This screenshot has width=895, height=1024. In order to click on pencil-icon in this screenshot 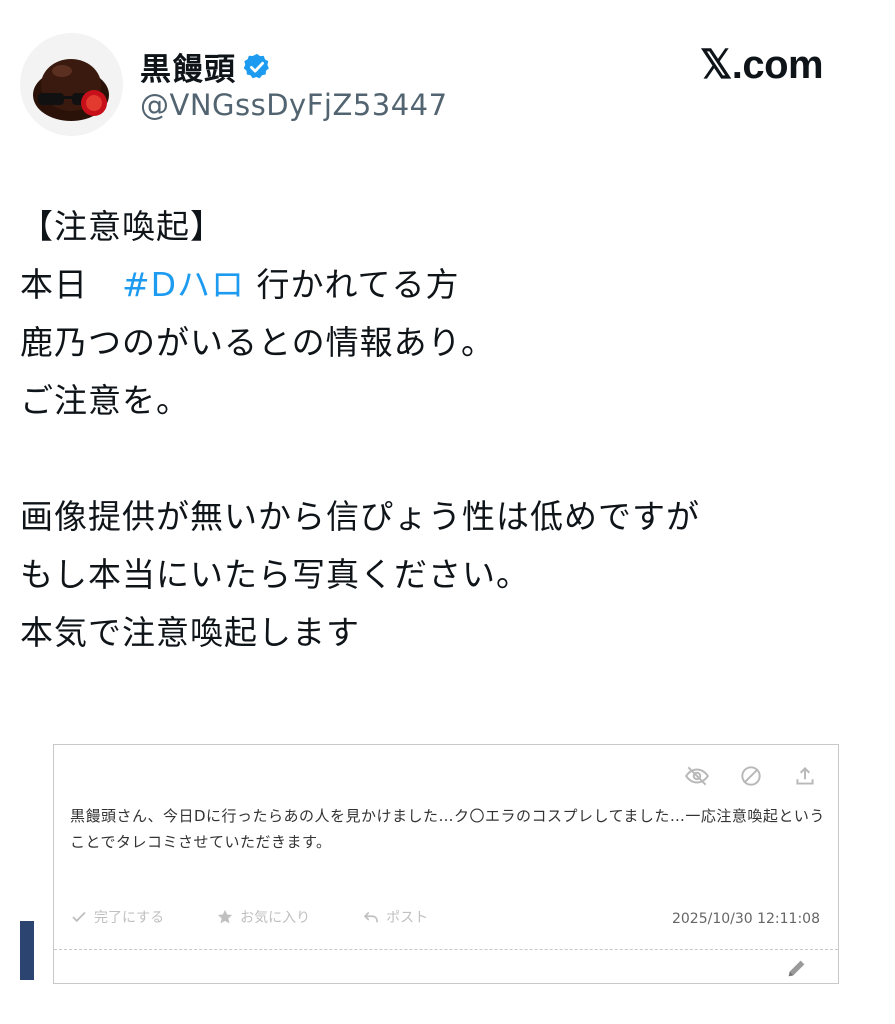, I will do `click(797, 968)`.